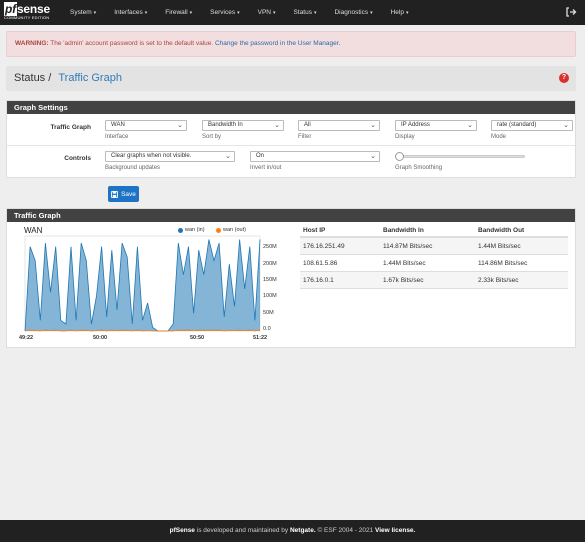  Describe the element at coordinates (499, 246) in the screenshot. I see `cell-bandwidth-out: 1.44M Bits/sec` at that location.